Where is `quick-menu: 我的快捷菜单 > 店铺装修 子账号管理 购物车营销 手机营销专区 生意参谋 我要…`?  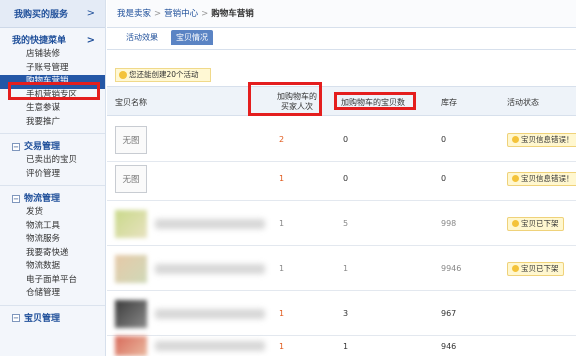
quick-menu: 我的快捷菜单 > 店铺装修 子账号管理 购物车营销 手机营销专区 生意参谋 我要… is located at coordinates (52, 81).